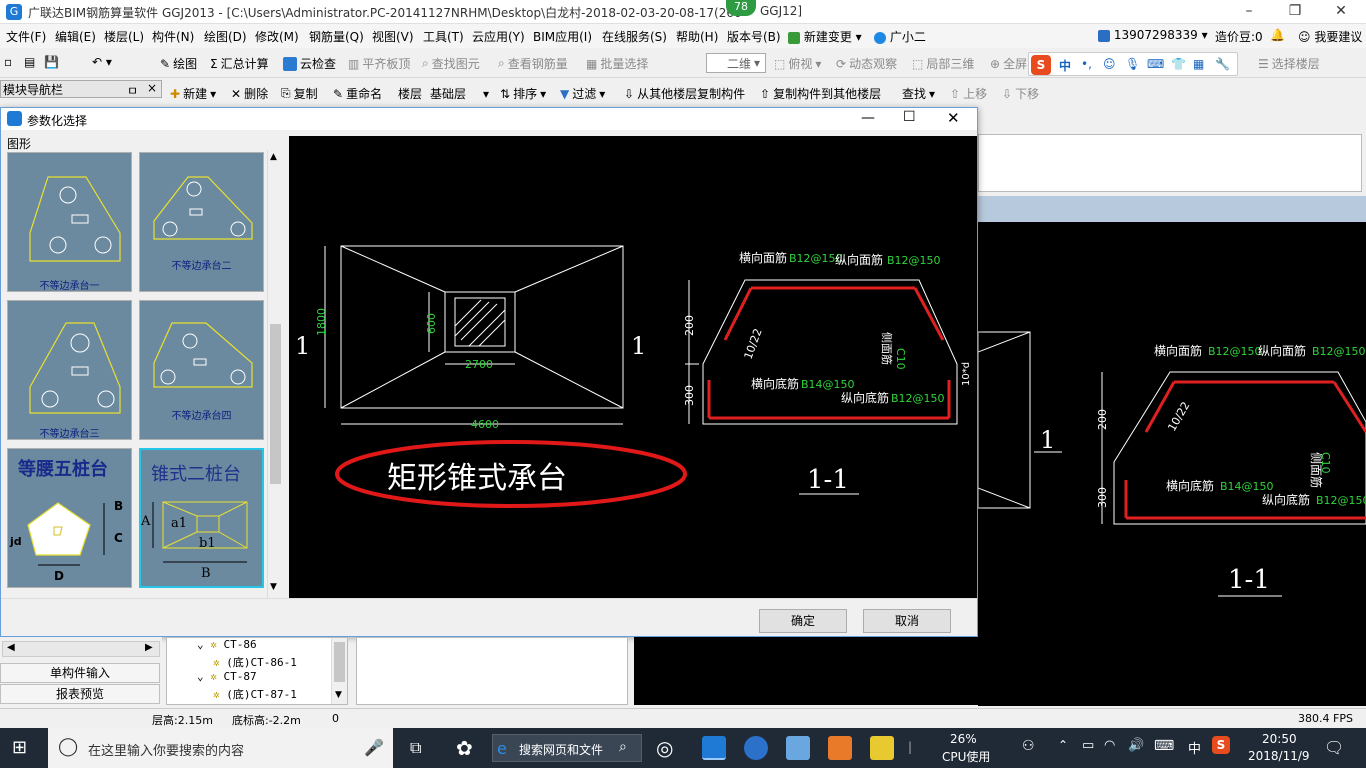 This screenshot has height=768, width=1366. Describe the element at coordinates (582, 93) in the screenshot. I see `filter-button: ▼ 过滤 ▾` at that location.